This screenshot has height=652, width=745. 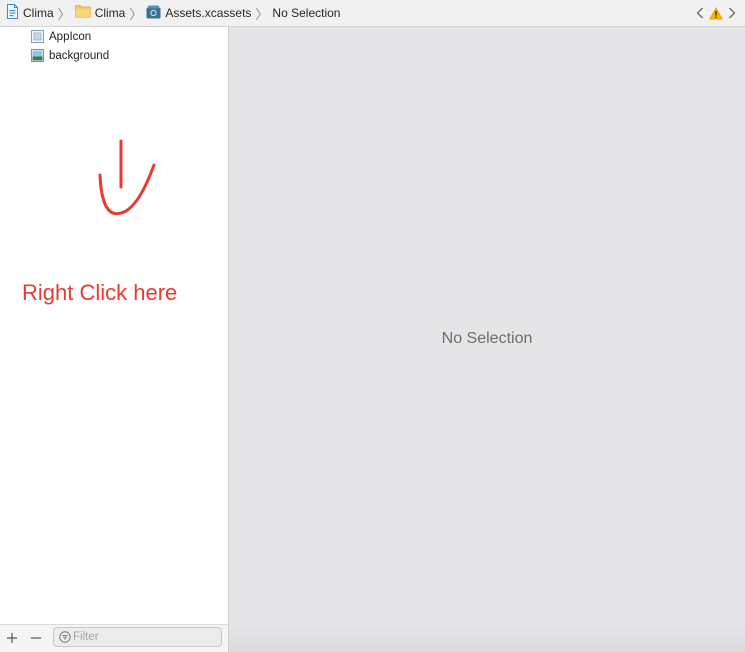 I want to click on filter-field, so click(x=137, y=637).